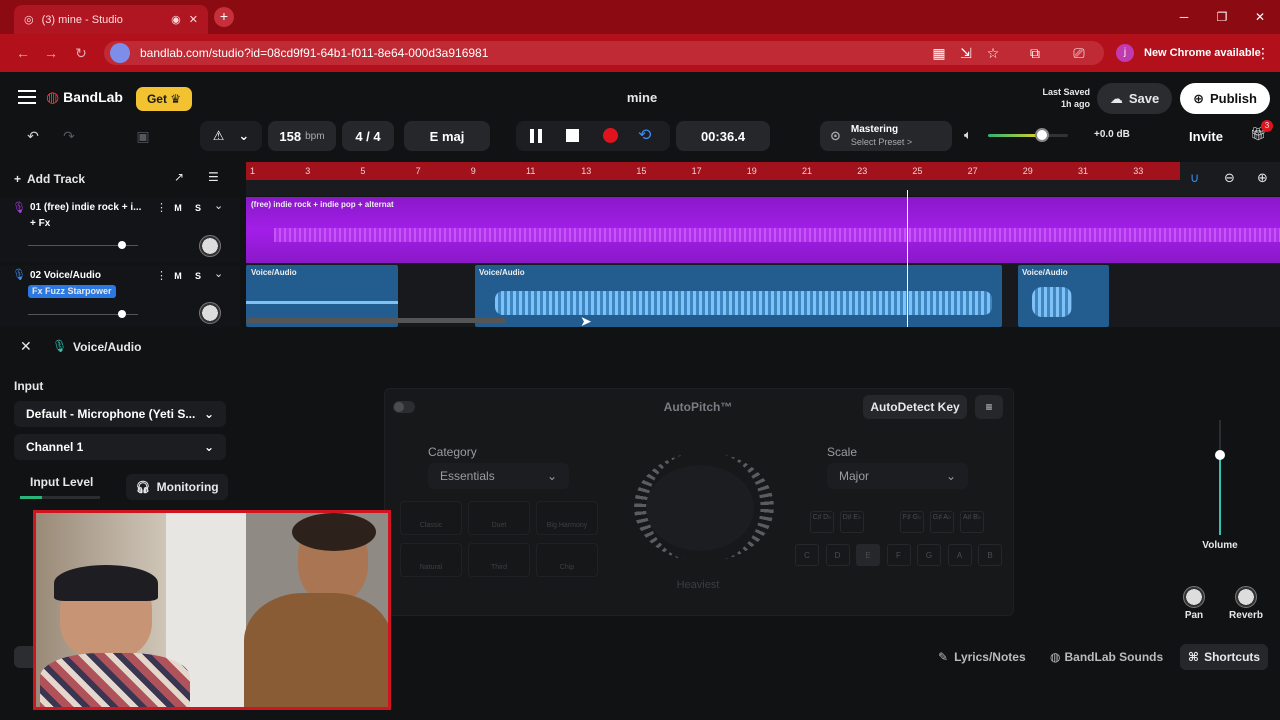 This screenshot has height=720, width=1280. I want to click on input-device-select: Default - Microphone (Yeti S... ⌄, so click(120, 414).